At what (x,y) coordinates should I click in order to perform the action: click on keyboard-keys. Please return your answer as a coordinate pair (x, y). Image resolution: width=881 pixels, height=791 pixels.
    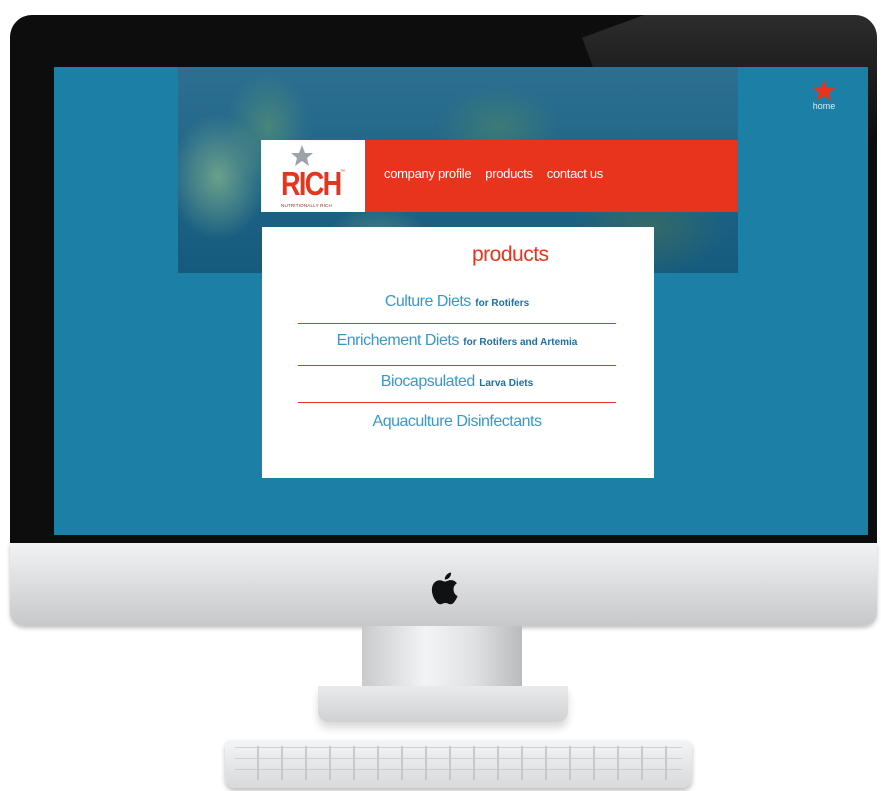
    Looking at the image, I should click on (458, 763).